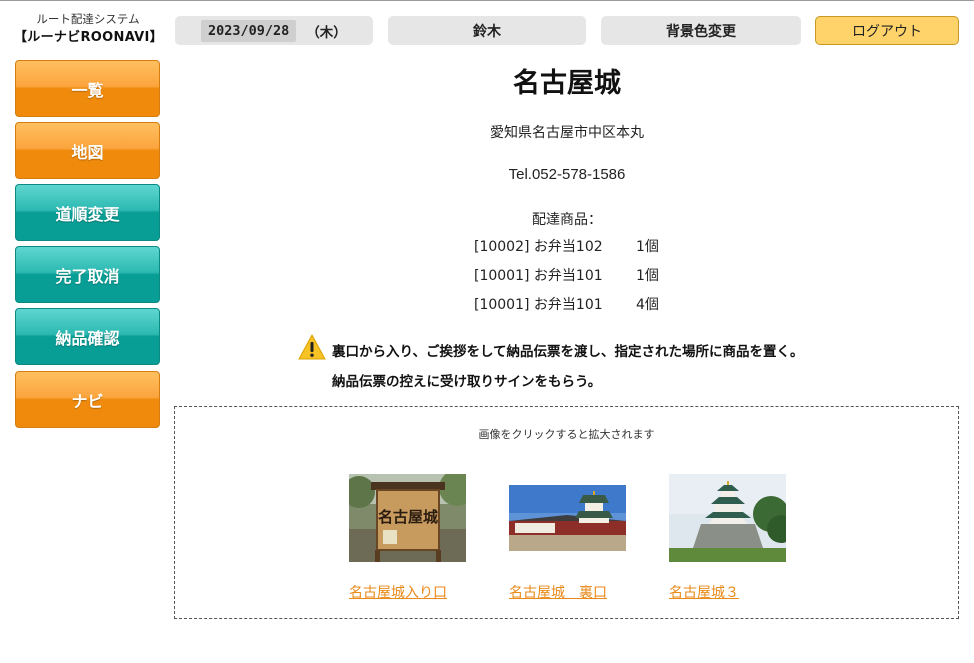 This screenshot has width=974, height=663. I want to click on goods-row: [10002] お弁当102 1個, so click(575, 250).